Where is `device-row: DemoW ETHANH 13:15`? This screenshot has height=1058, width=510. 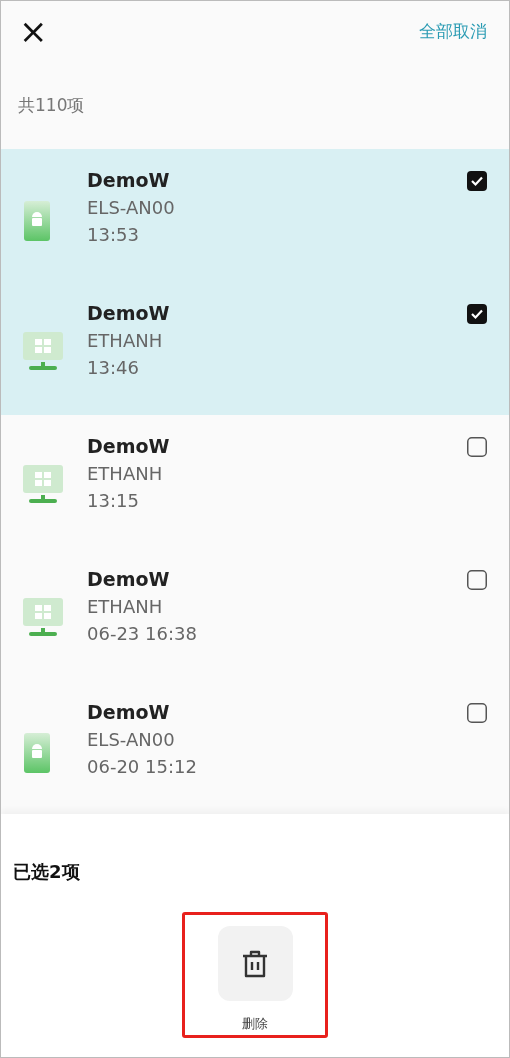
device-row: DemoW ETHANH 13:15 is located at coordinates (255, 481).